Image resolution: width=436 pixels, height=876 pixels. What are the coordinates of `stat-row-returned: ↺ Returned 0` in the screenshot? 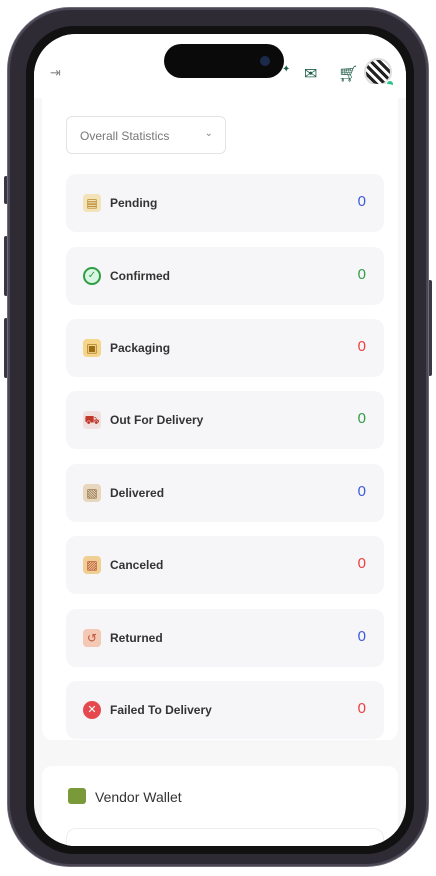 It's located at (225, 638).